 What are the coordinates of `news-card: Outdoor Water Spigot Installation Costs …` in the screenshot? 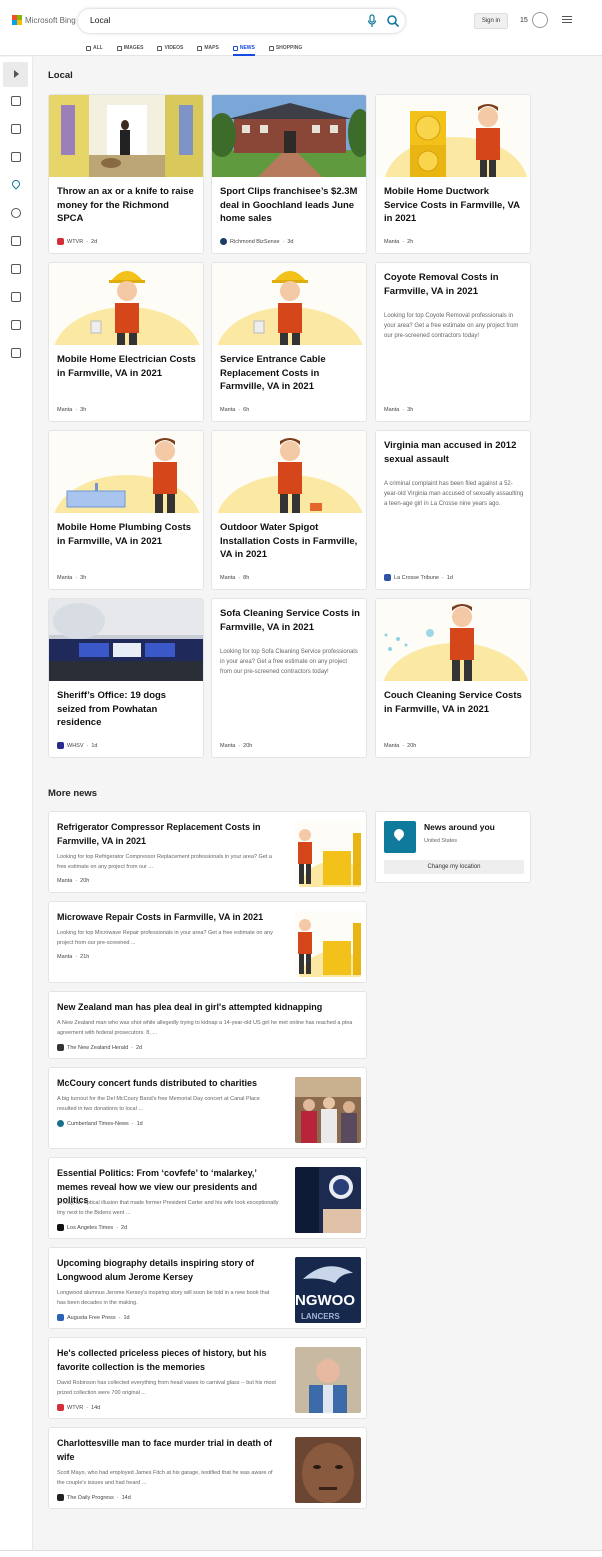 It's located at (289, 510).